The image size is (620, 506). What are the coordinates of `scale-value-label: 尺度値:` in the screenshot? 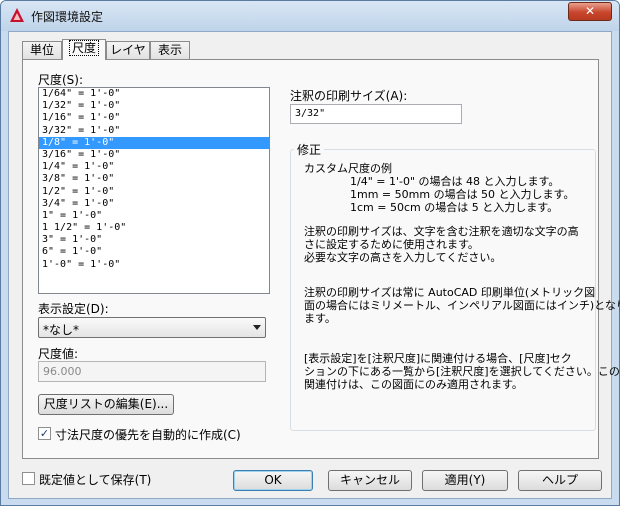 It's located at (58, 354).